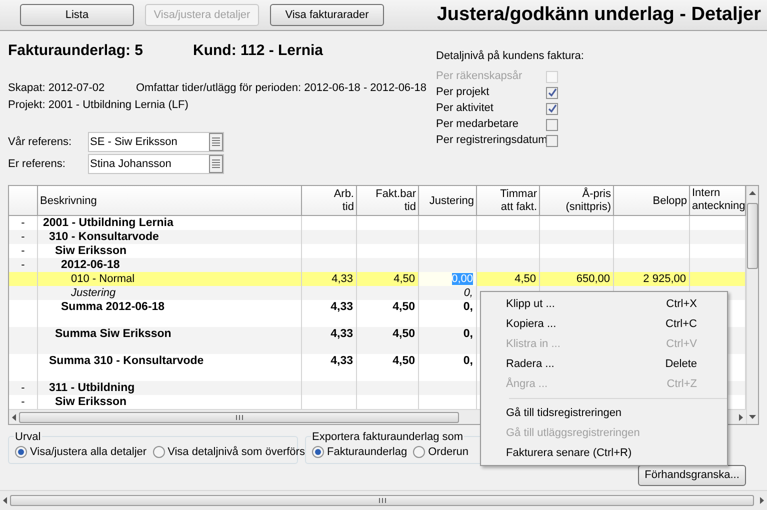 This screenshot has width=767, height=510. Describe the element at coordinates (440, 452) in the screenshot. I see `radio-option: Orderun` at that location.